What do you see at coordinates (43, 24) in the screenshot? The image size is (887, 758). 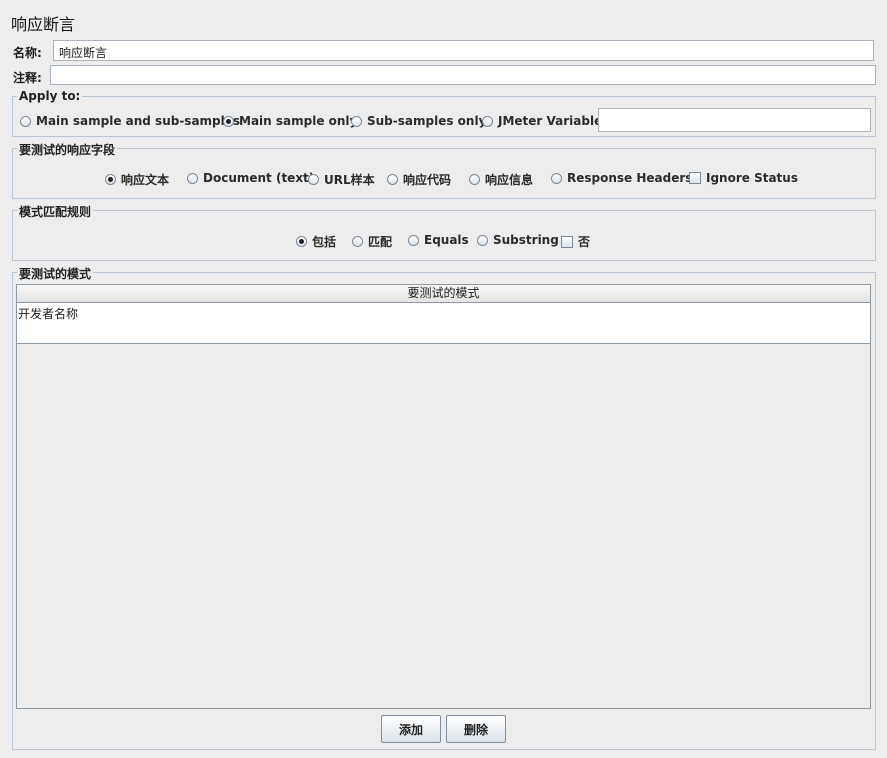 I see `page-title: 响应断言` at bounding box center [43, 24].